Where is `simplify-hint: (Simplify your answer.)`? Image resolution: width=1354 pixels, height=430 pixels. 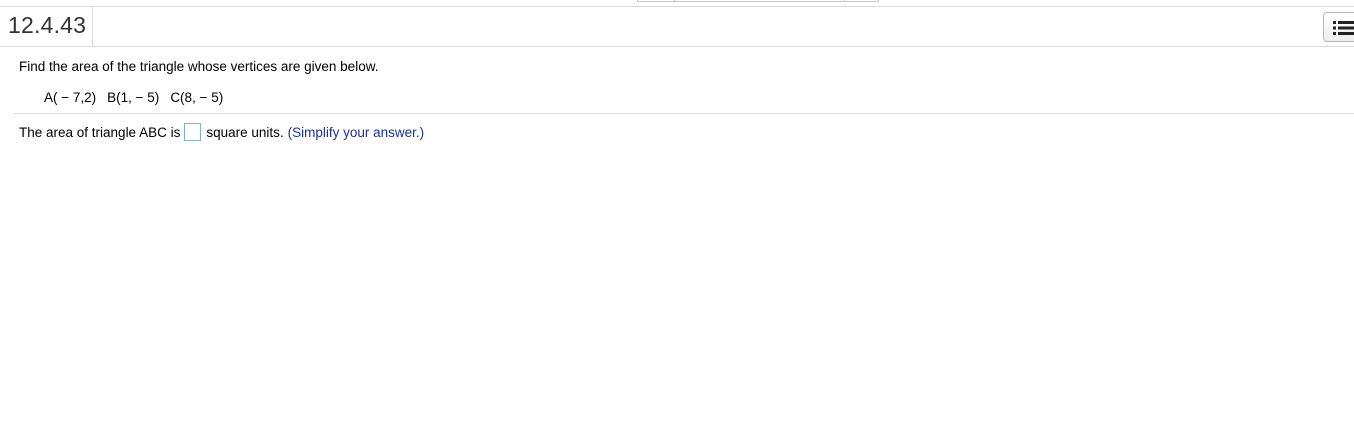
simplify-hint: (Simplify your answer.) is located at coordinates (356, 132).